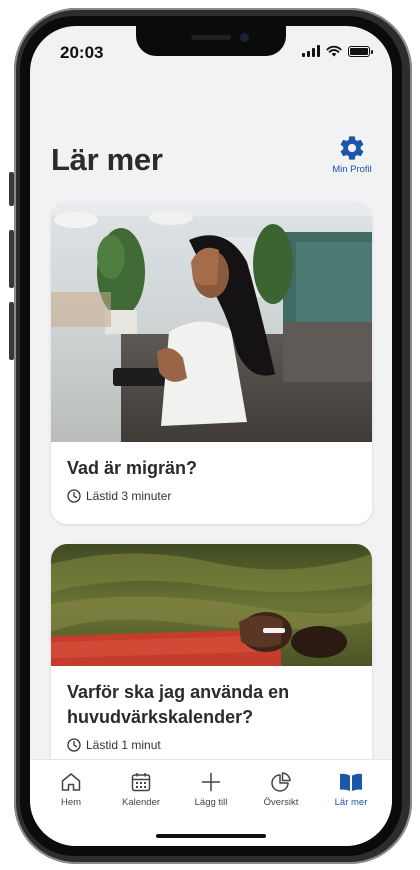 This screenshot has width=420, height=870. Describe the element at coordinates (211, 782) in the screenshot. I see `plus-icon` at that location.